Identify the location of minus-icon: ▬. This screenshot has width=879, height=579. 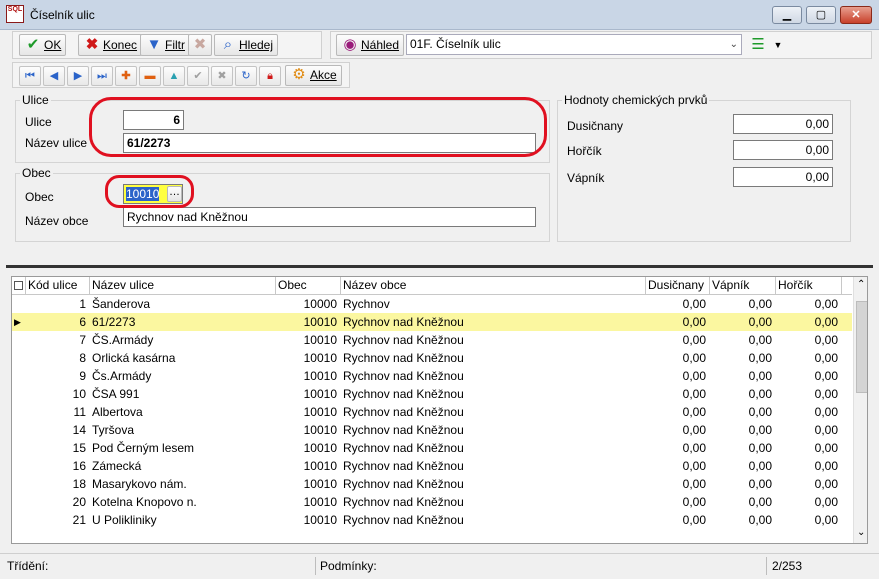
(150, 76).